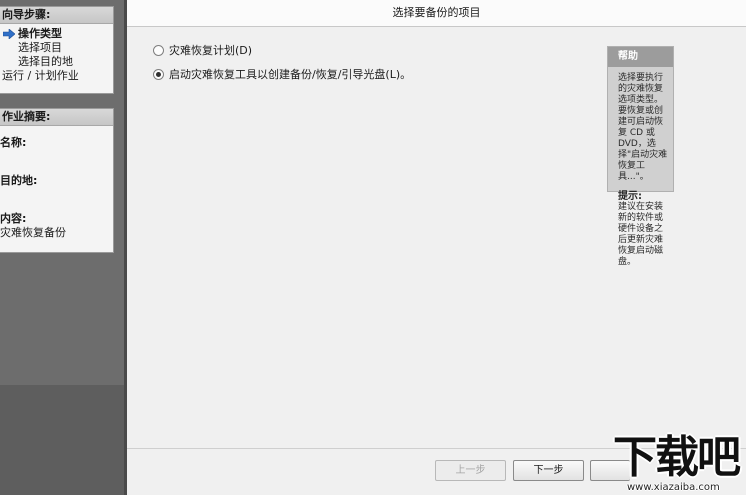 The width and height of the screenshot is (746, 495). I want to click on wizard-step-label: 选择项目, so click(40, 47).